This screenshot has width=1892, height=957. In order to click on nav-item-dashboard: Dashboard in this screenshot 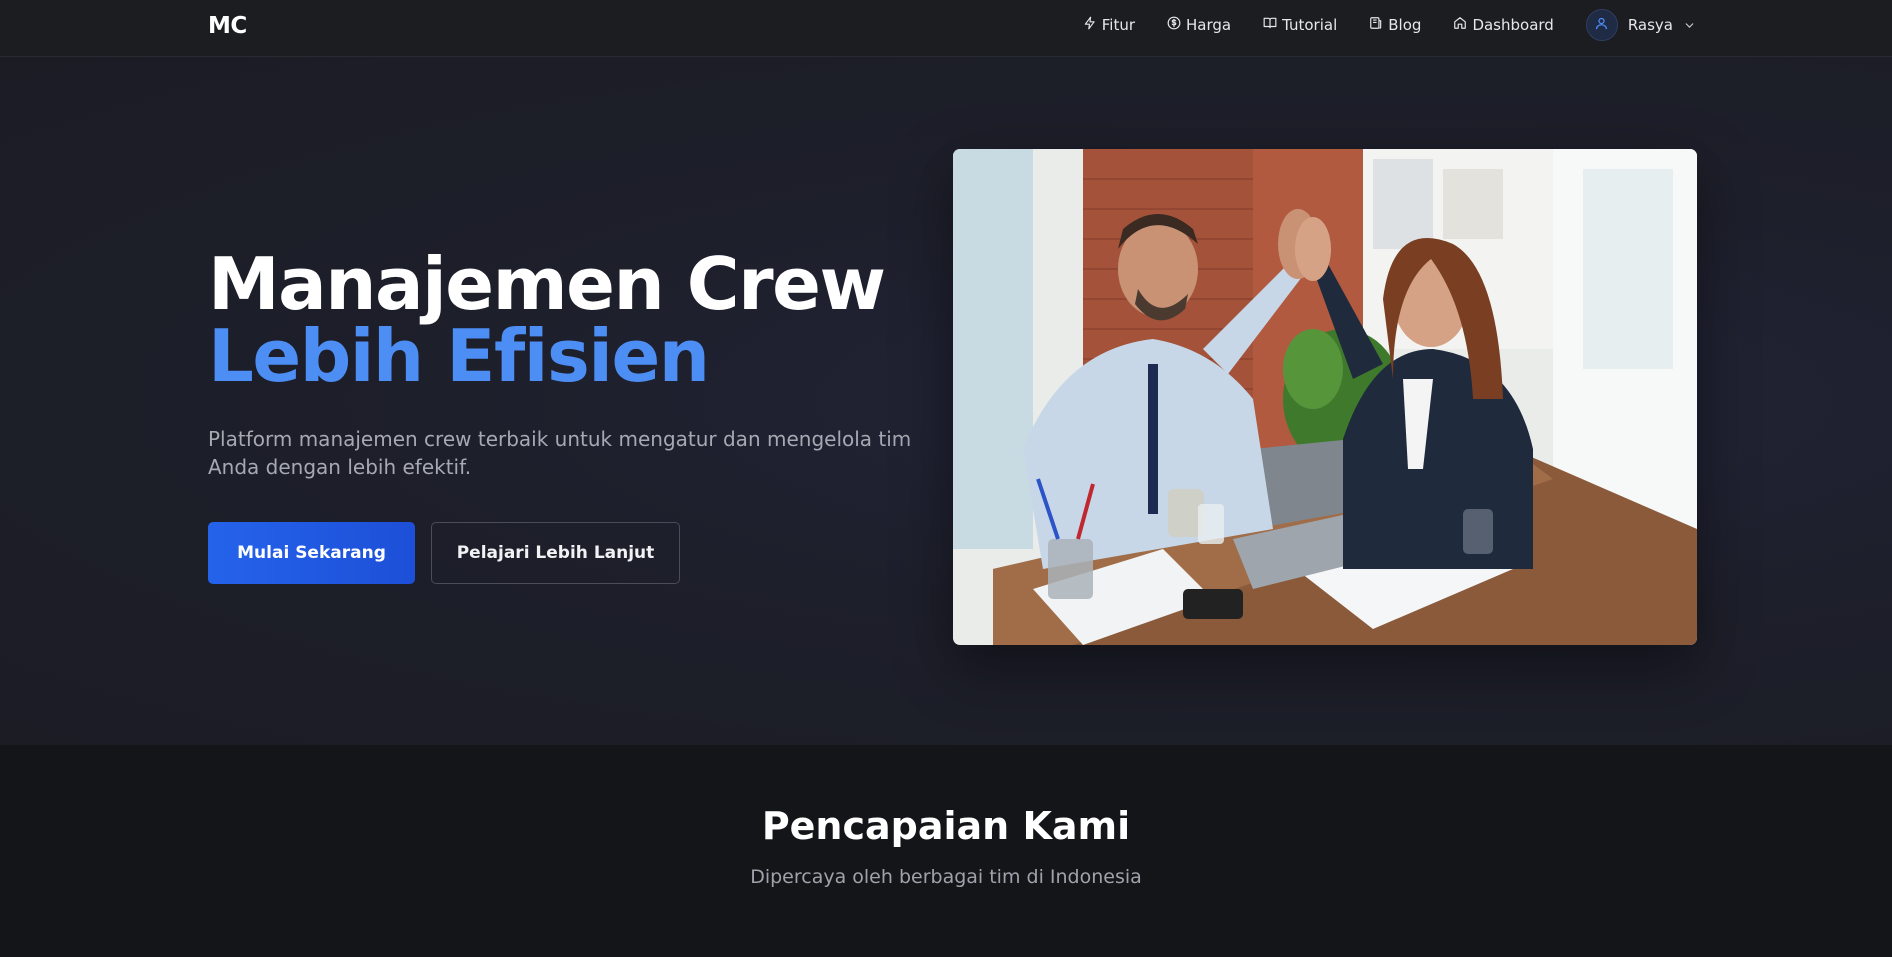, I will do `click(1503, 25)`.